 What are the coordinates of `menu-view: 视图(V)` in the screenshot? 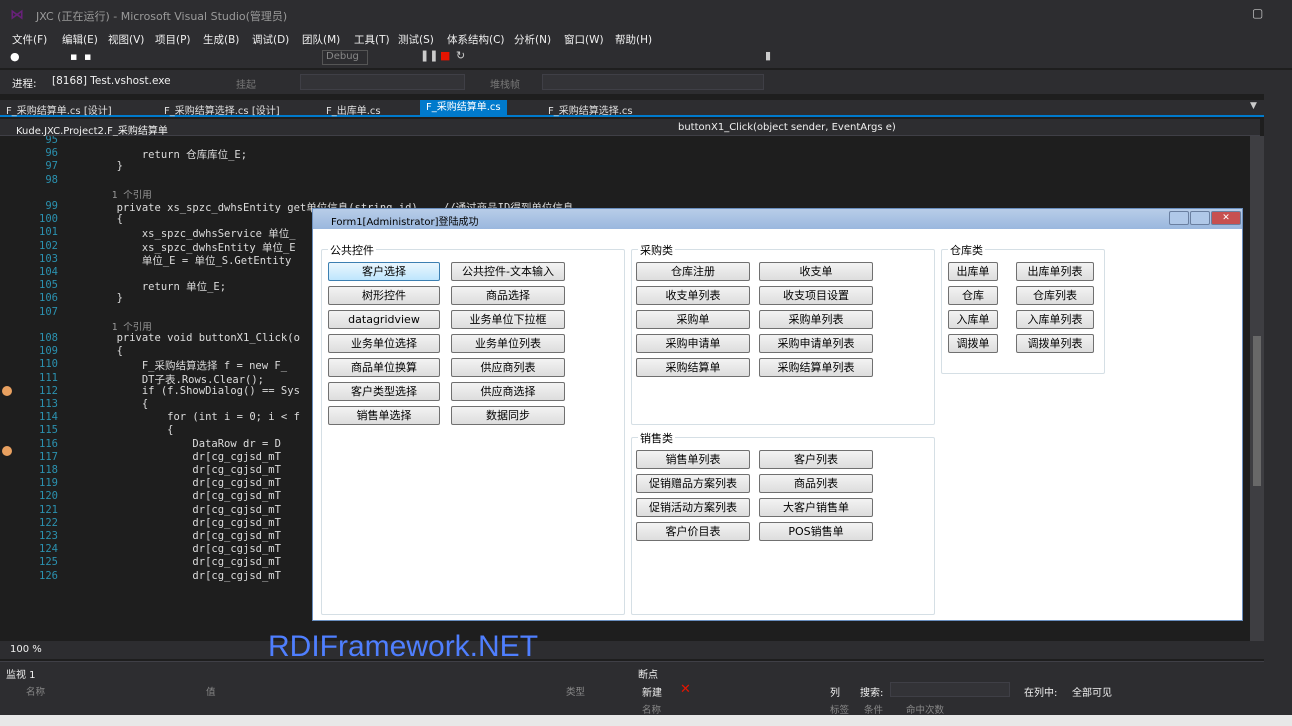 It's located at (126, 39).